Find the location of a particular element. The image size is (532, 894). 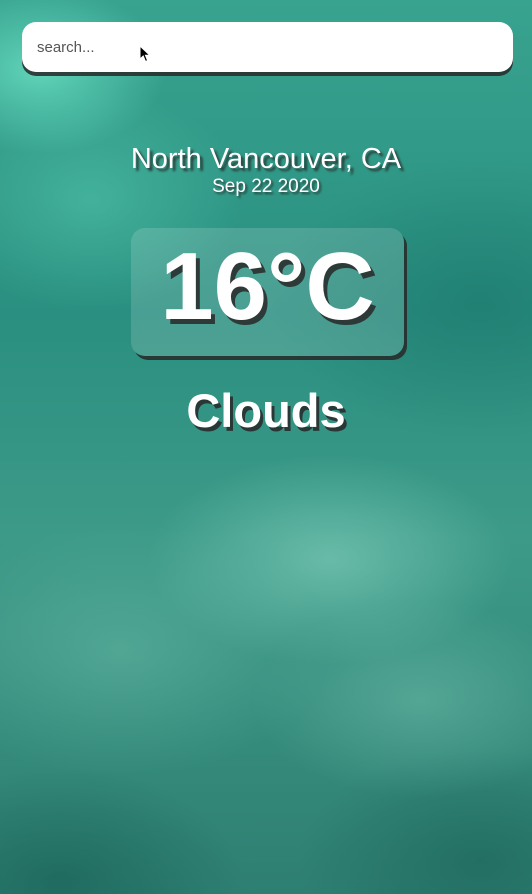

weather-condition: Clouds is located at coordinates (266, 410).